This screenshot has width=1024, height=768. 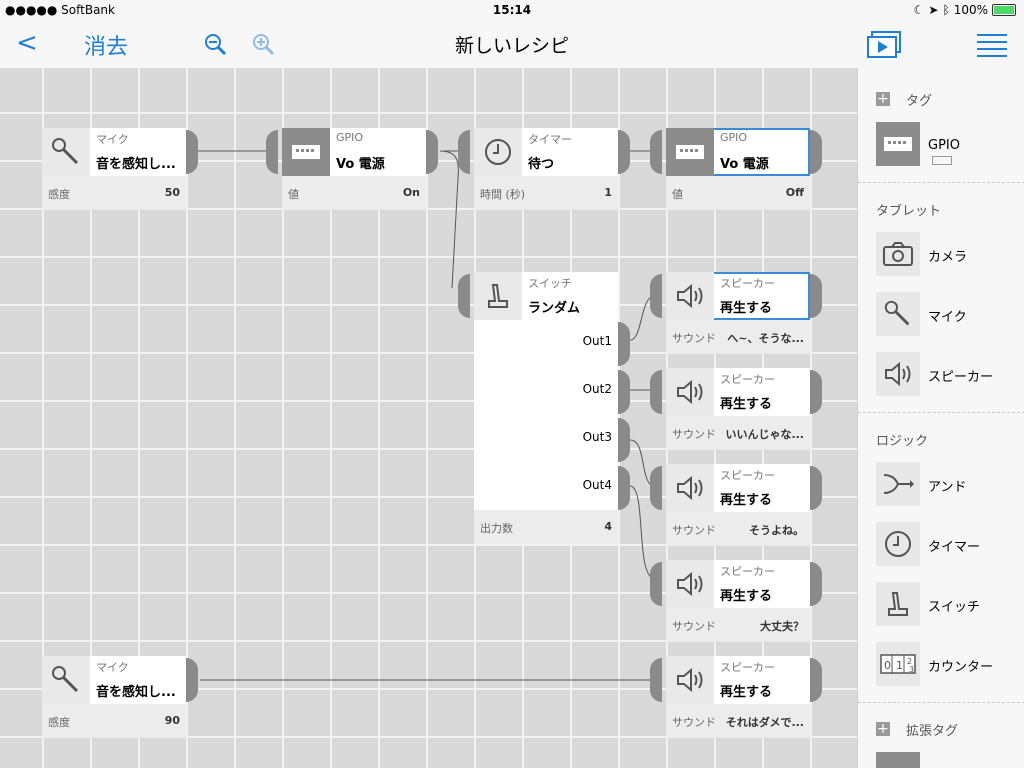 I want to click on sidebar-item-and: アンド, so click(x=950, y=484).